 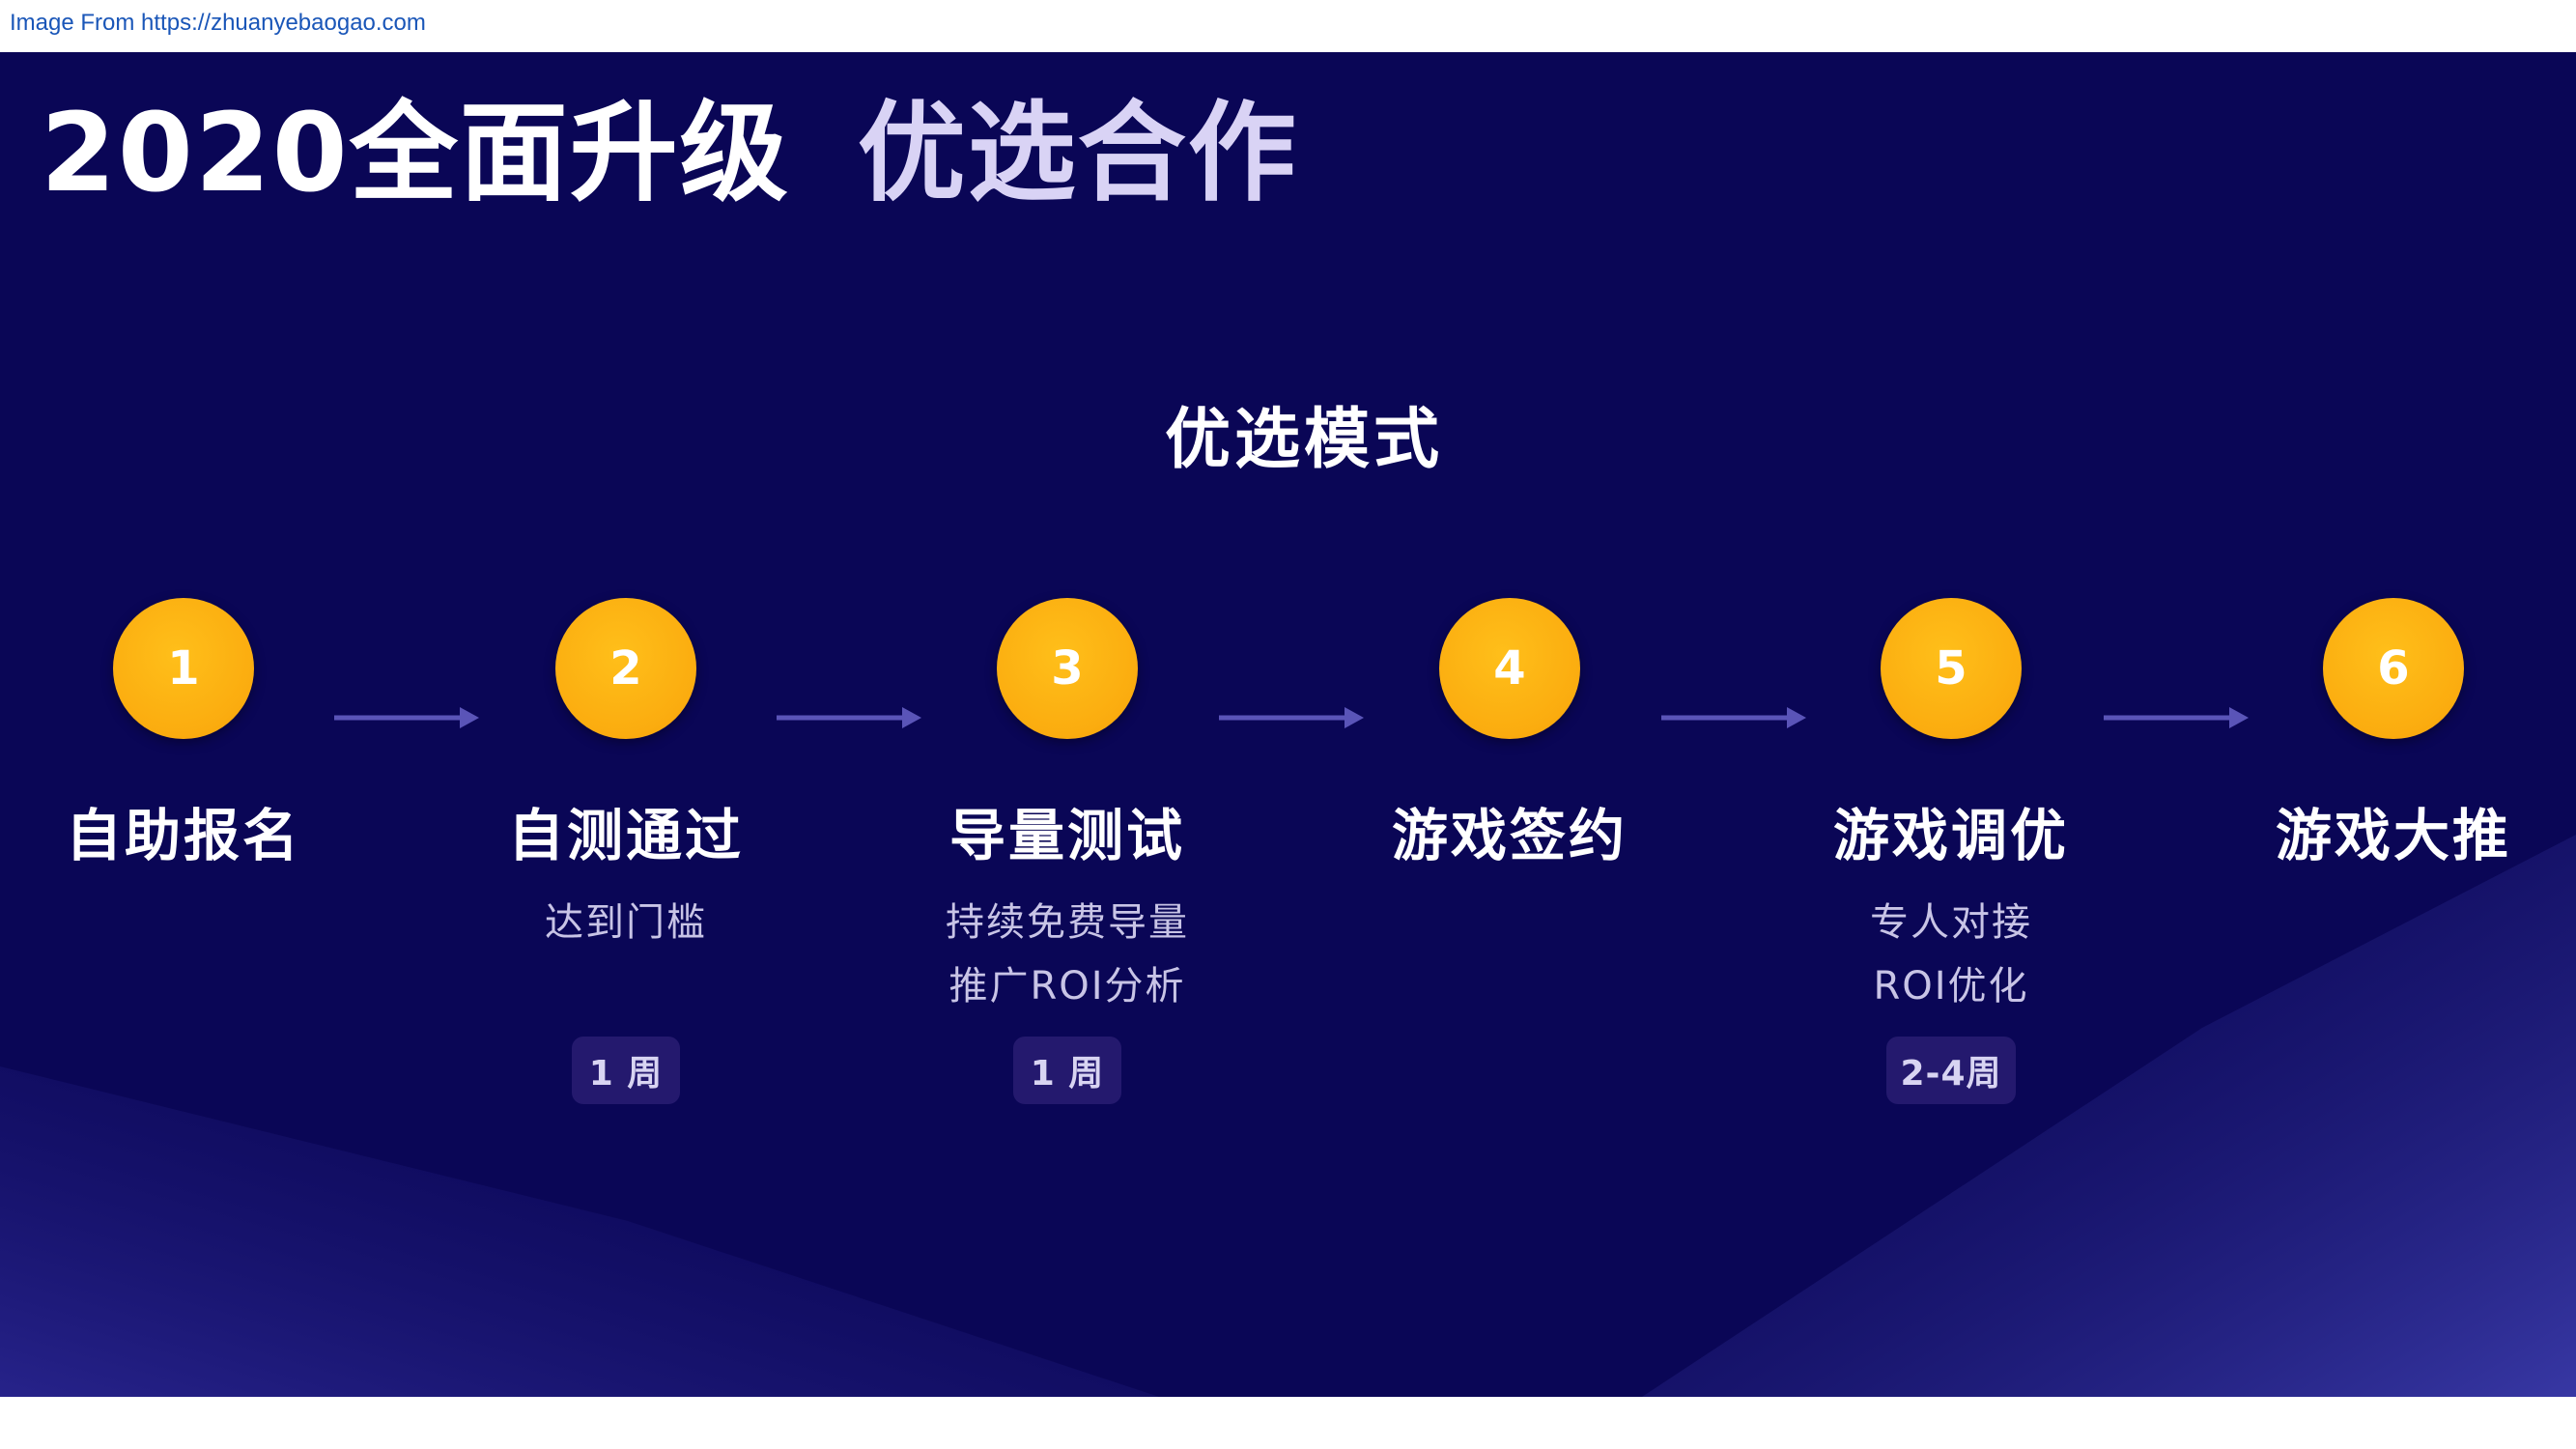 What do you see at coordinates (625, 835) in the screenshot?
I see `step-label: 自测通过` at bounding box center [625, 835].